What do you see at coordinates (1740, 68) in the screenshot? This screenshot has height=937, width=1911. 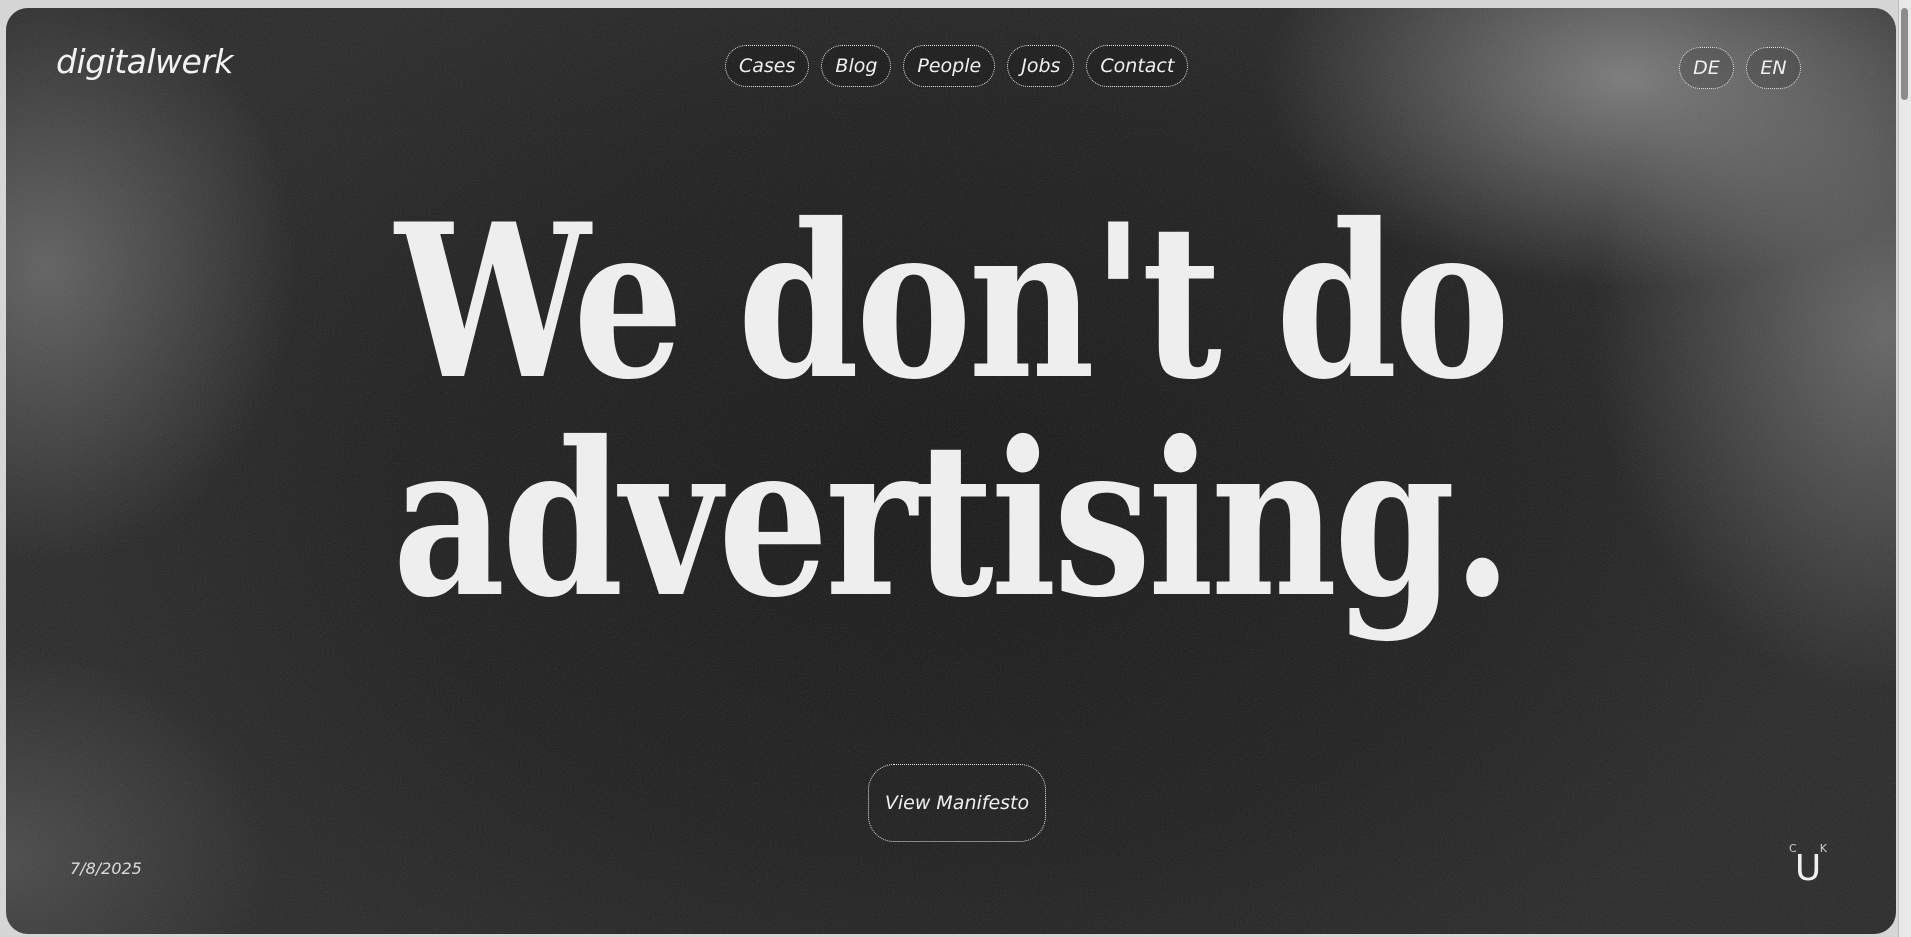 I see `language-switcher: DE EN` at bounding box center [1740, 68].